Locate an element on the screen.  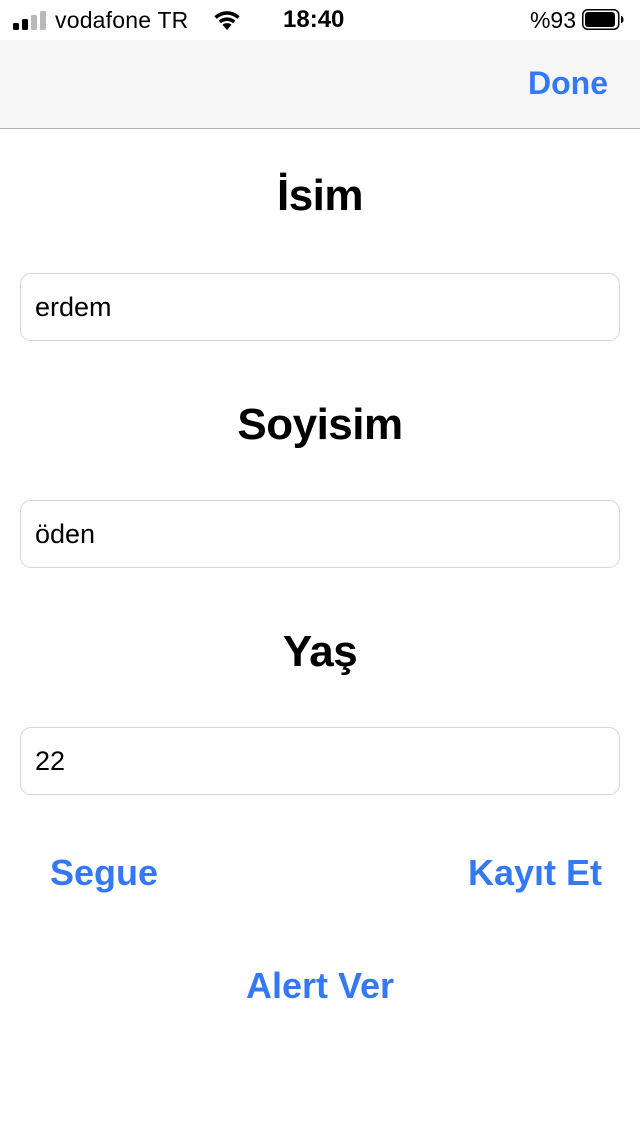
age-field-container is located at coordinates (320, 761).